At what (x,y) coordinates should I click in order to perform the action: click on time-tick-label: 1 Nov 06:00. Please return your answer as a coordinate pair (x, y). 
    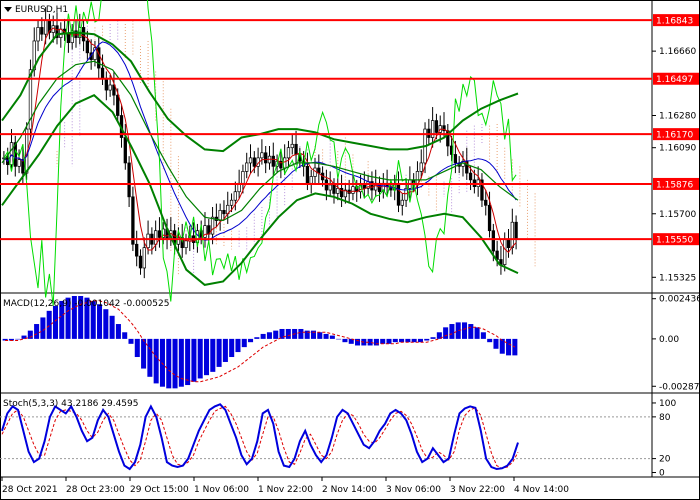
    Looking at the image, I should click on (221, 490).